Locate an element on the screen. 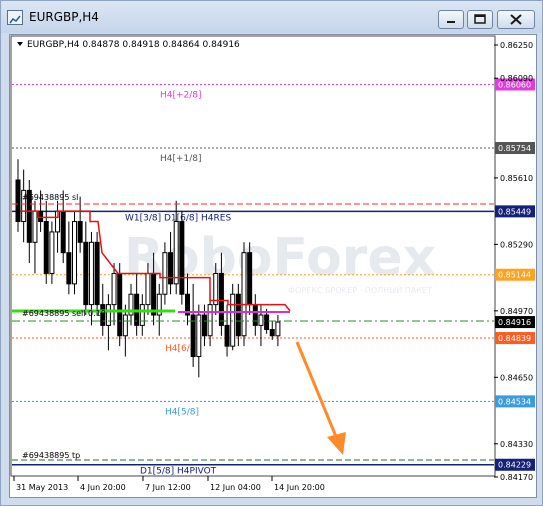  level-price-1: 0.85754 is located at coordinates (514, 148).